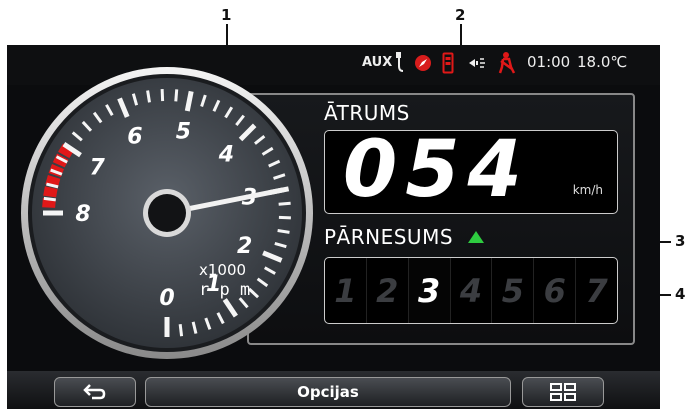  I want to click on gear-cell: 1, so click(346, 290).